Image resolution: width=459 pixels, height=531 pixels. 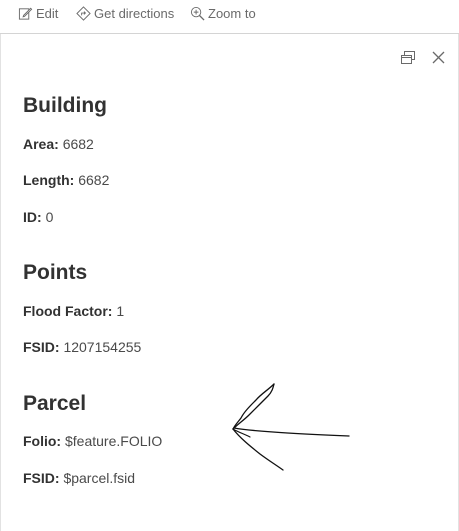 What do you see at coordinates (99, 478) in the screenshot?
I see `field-value: $parcel.fsid` at bounding box center [99, 478].